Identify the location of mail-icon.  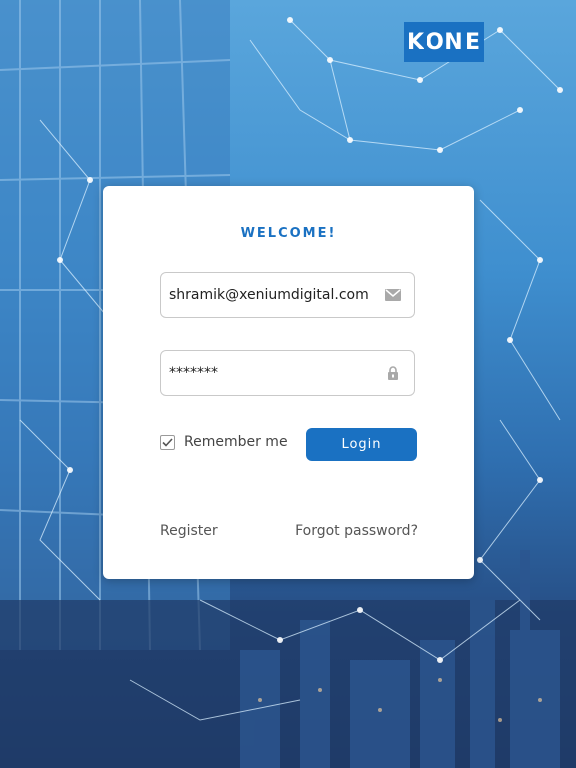
(393, 295).